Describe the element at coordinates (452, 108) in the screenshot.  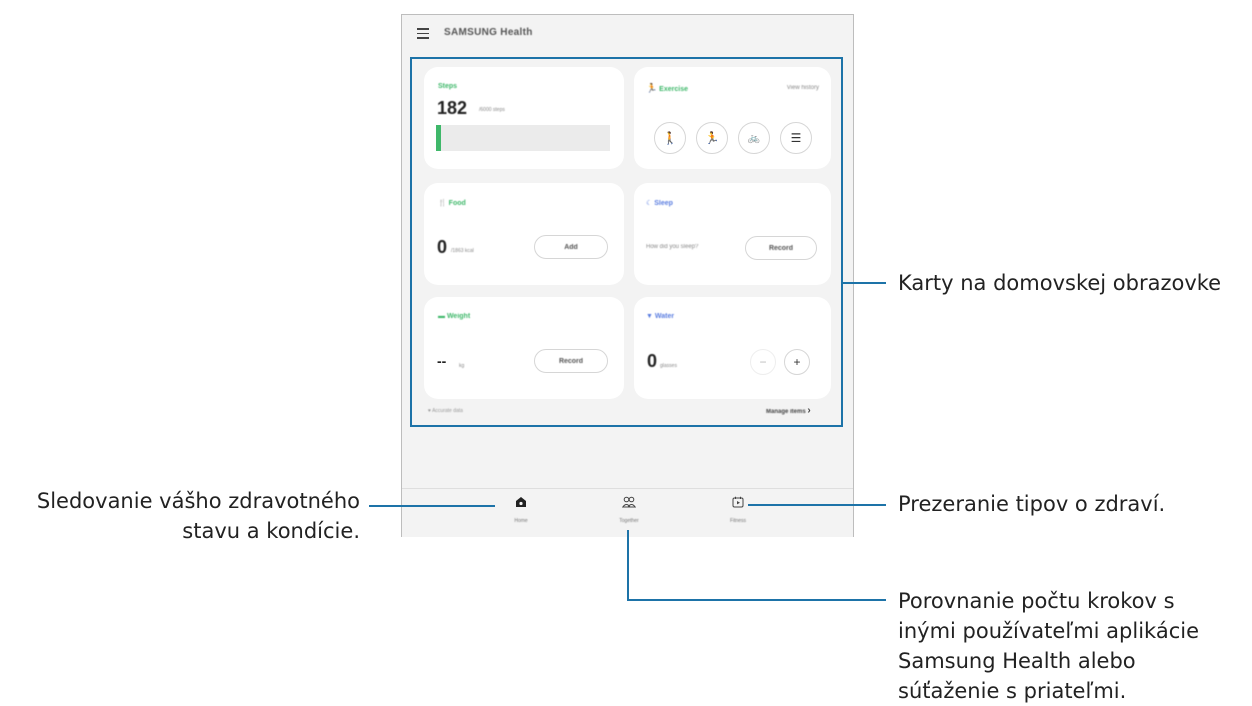
I see `steps-value: 182` at that location.